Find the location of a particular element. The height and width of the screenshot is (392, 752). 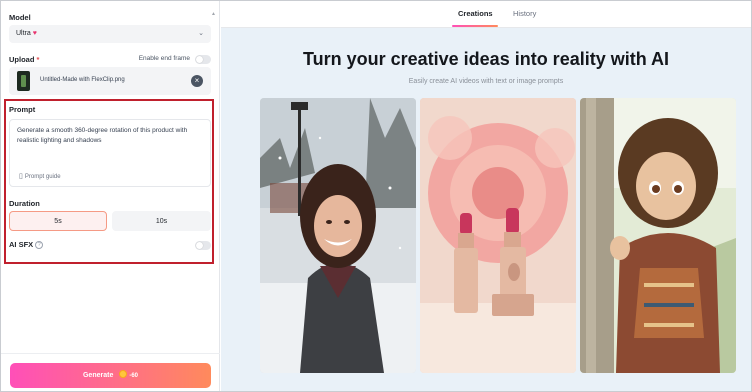

uploaded-file: Untitled-Made with FlexClip.png × is located at coordinates (110, 81).